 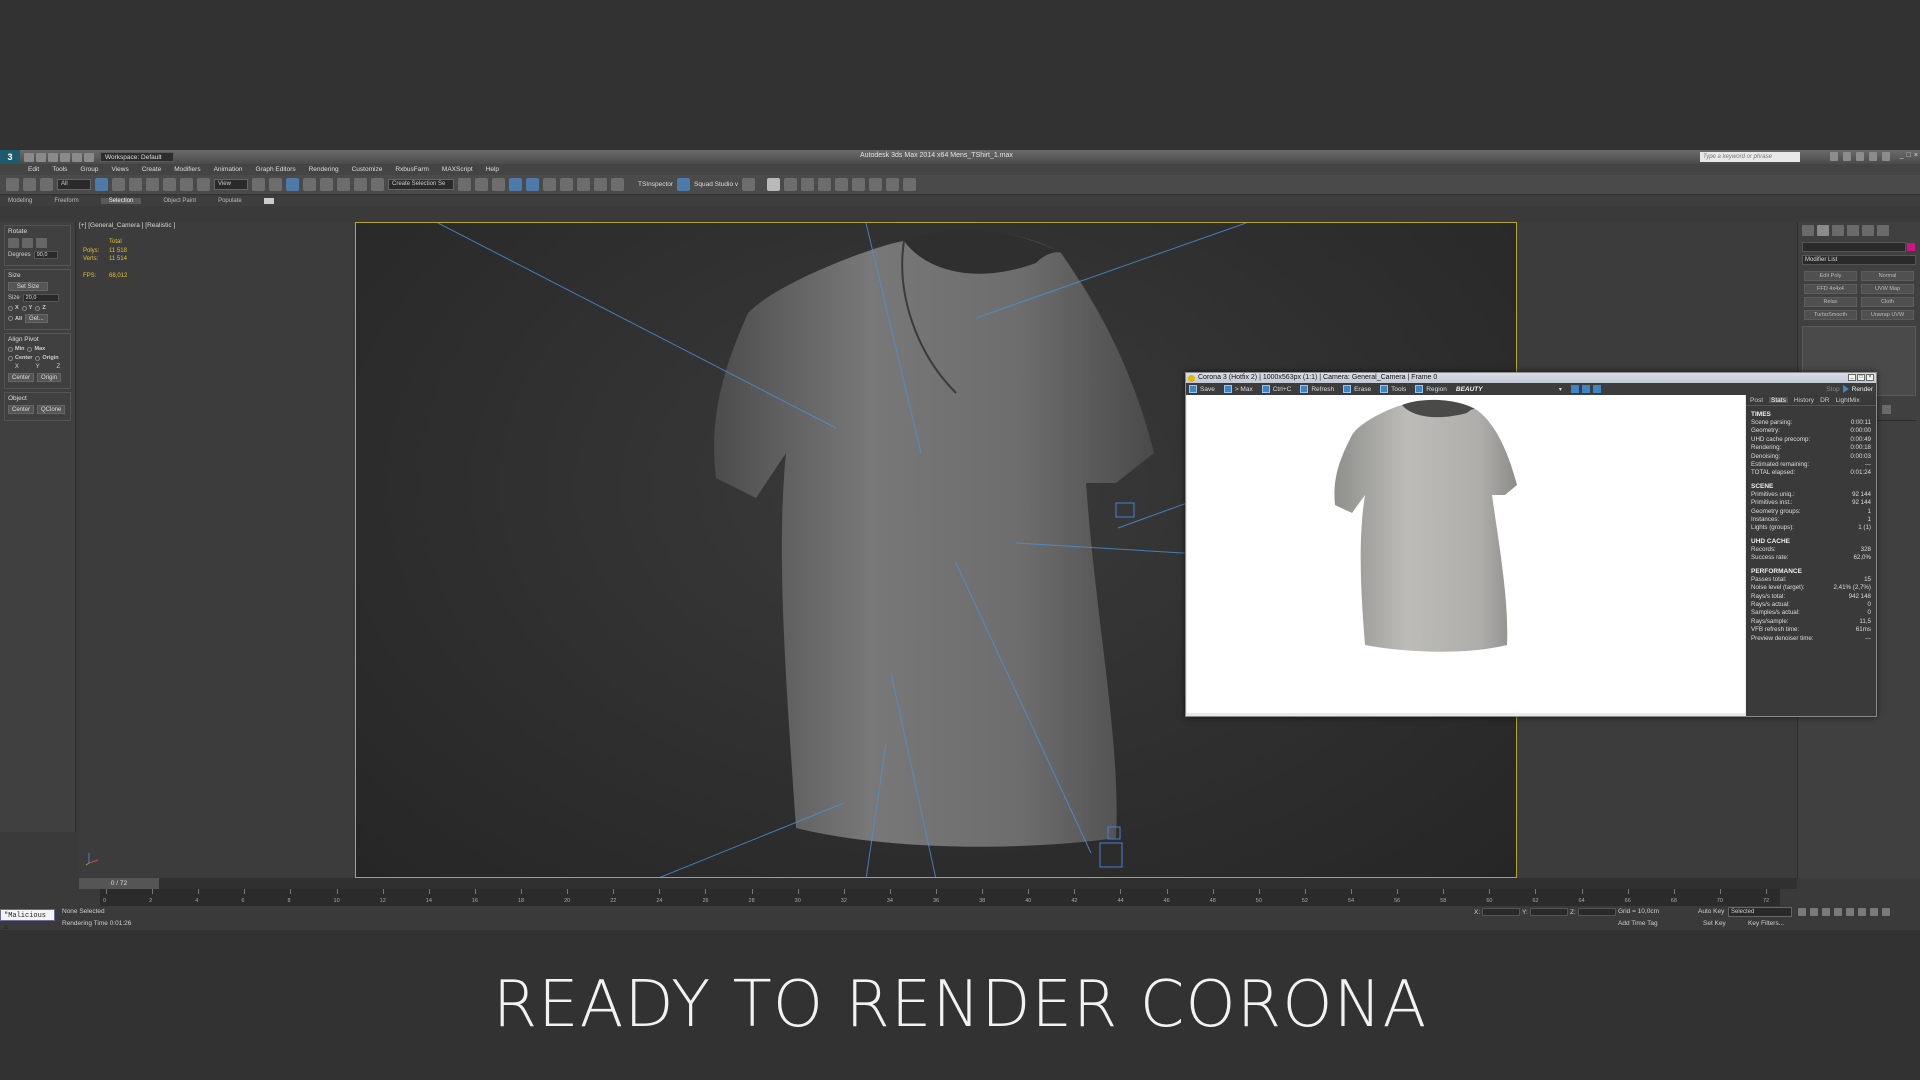 I want to click on folder-icon, so click(x=859, y=184).